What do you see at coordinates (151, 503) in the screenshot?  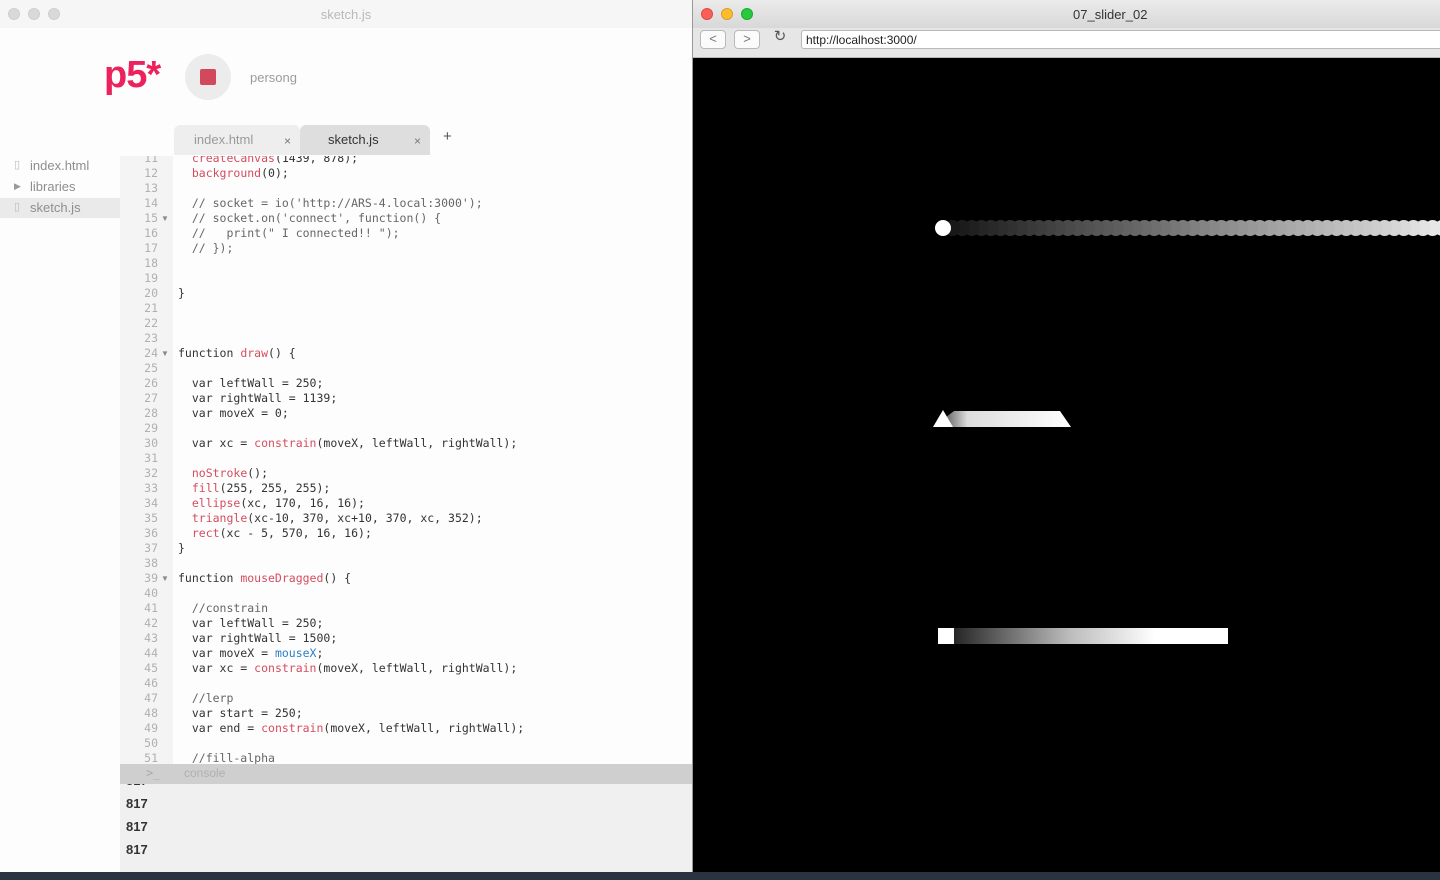 I see `line-number: 34` at bounding box center [151, 503].